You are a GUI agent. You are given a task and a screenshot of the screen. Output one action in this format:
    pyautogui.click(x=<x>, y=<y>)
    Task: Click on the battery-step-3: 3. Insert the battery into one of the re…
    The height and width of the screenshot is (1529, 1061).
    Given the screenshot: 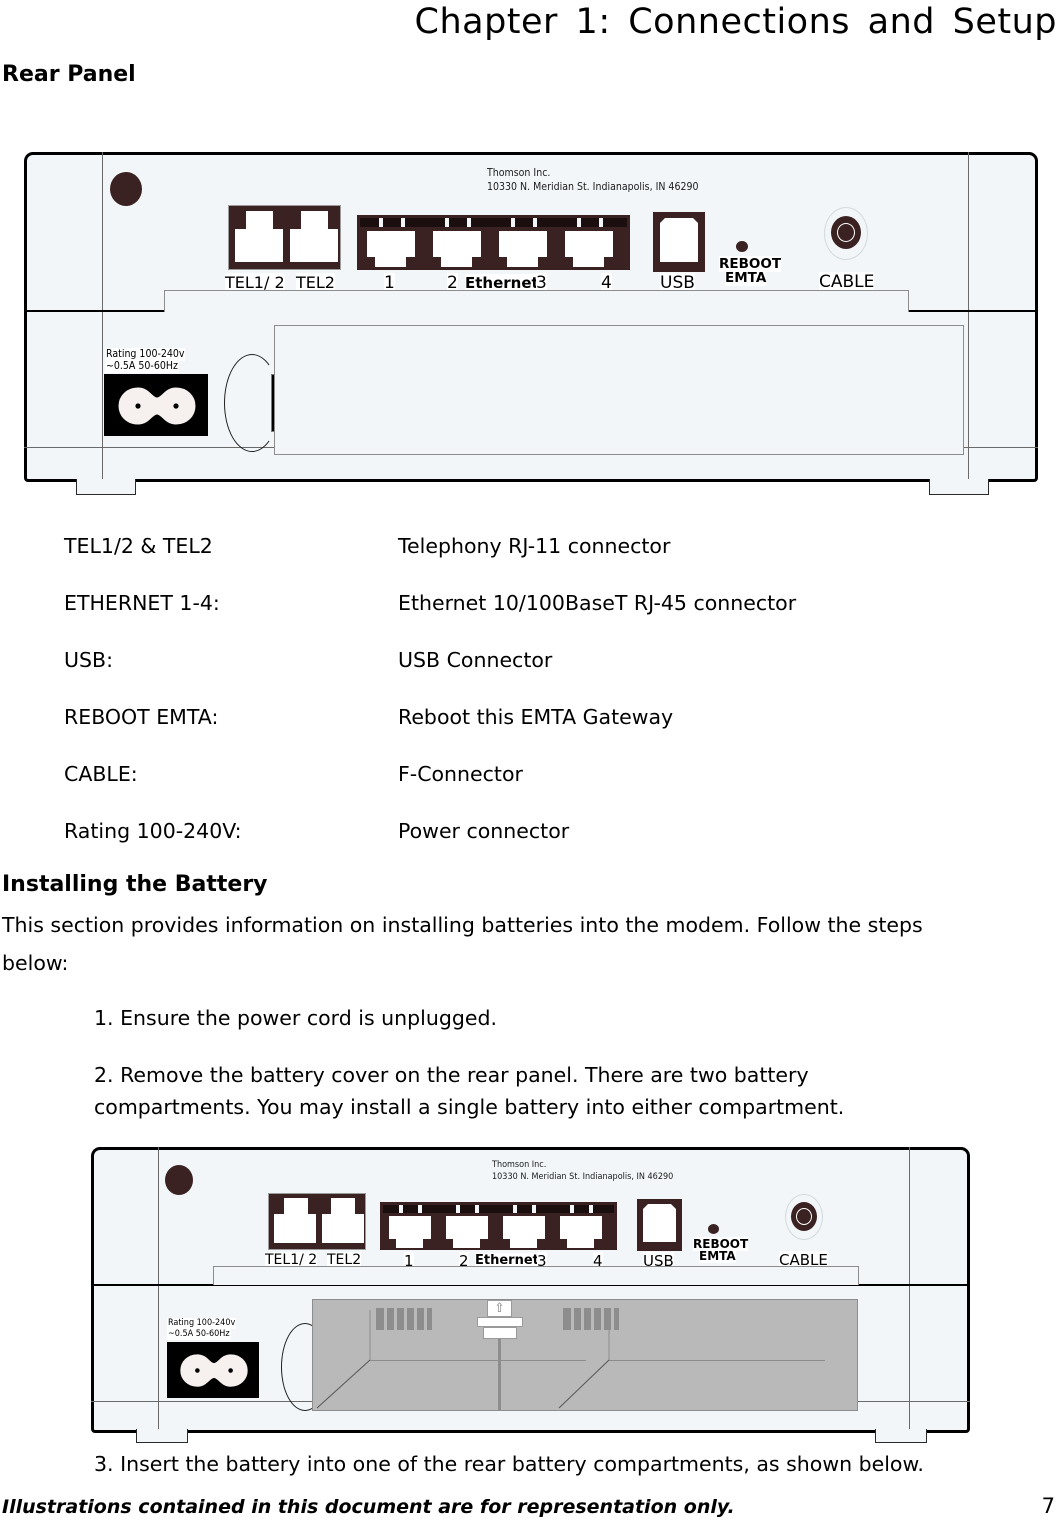 What is the action you would take?
    pyautogui.click(x=509, y=1464)
    